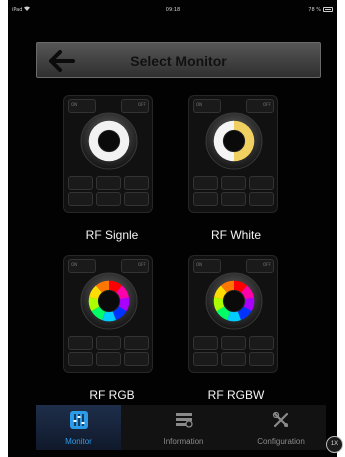 This screenshot has height=457, width=345. What do you see at coordinates (112, 395) in the screenshot?
I see `monitor-label-rf-rgb: RF RGB` at bounding box center [112, 395].